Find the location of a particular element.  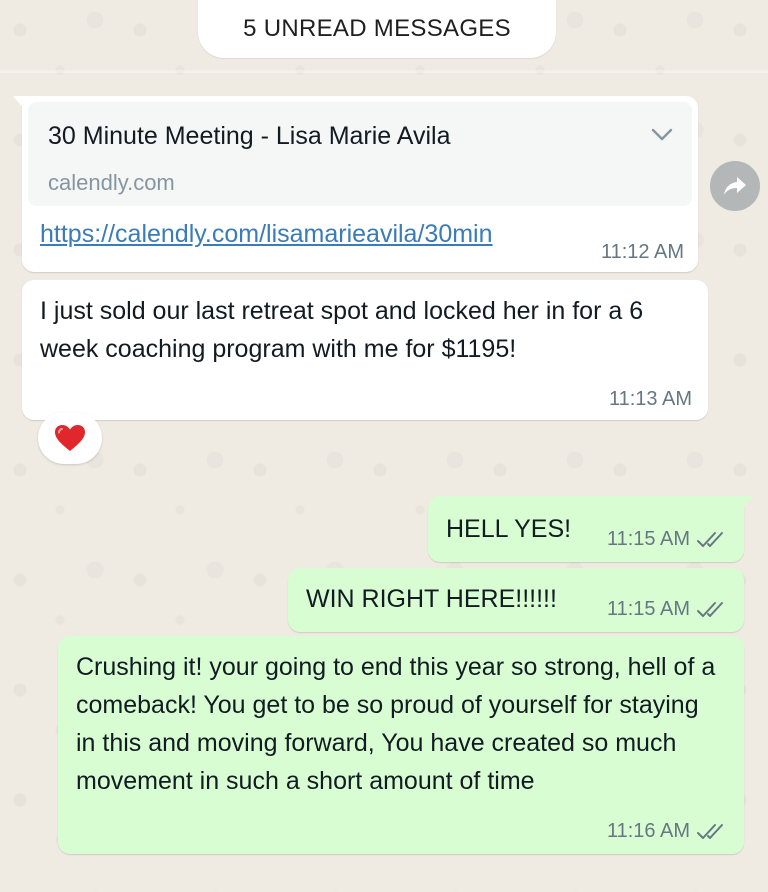

message-timestamp: 11:13 AM is located at coordinates (650, 399).